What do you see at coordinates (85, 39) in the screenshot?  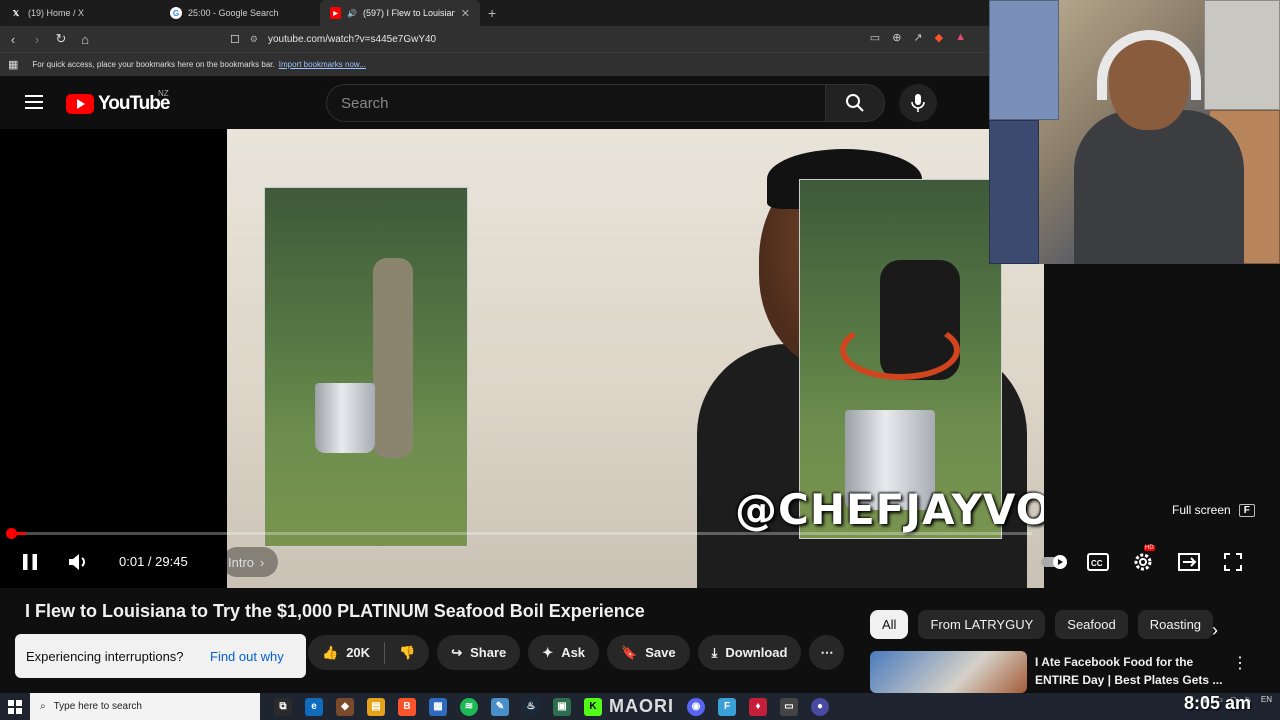 I see `home-icon: ⌂` at bounding box center [85, 39].